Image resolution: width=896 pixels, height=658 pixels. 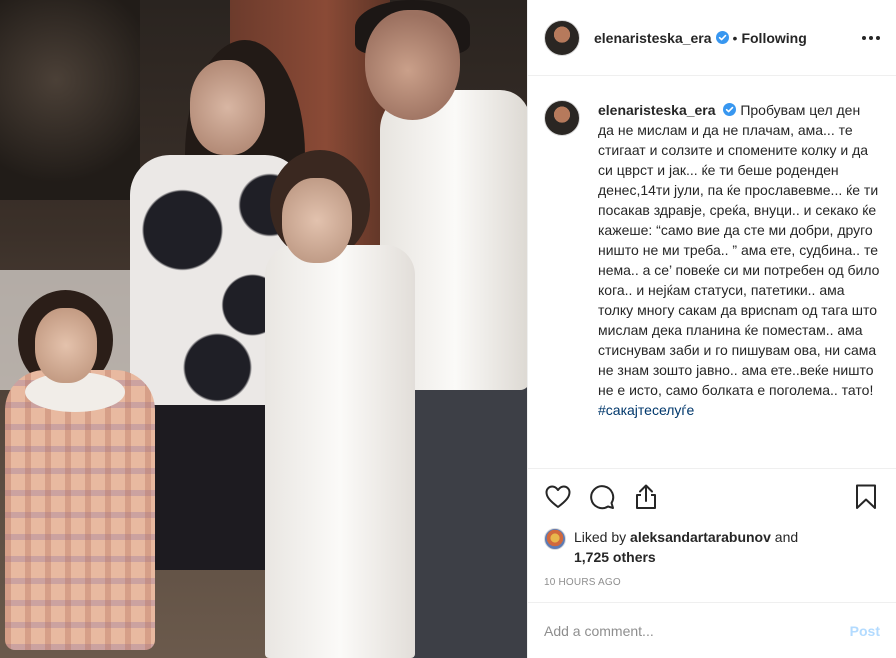 I want to click on following-button: Following, so click(x=773, y=38).